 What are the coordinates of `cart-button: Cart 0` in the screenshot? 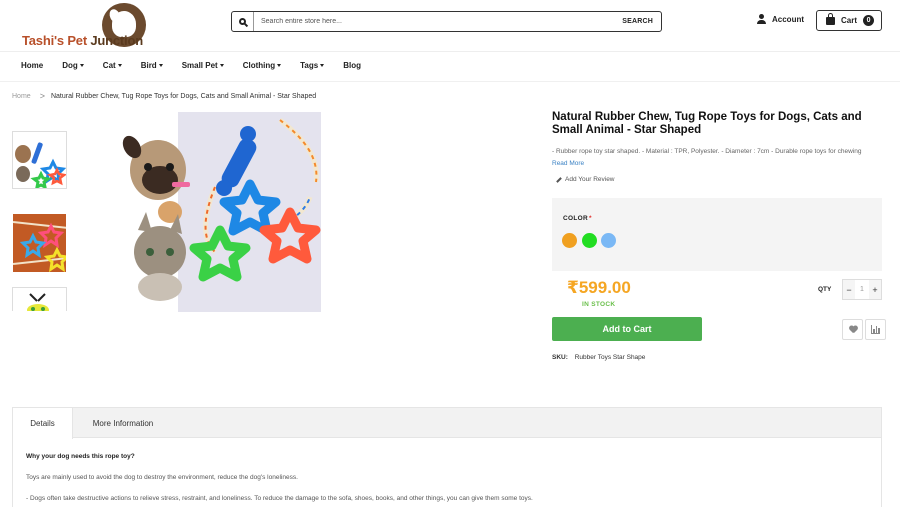 It's located at (849, 20).